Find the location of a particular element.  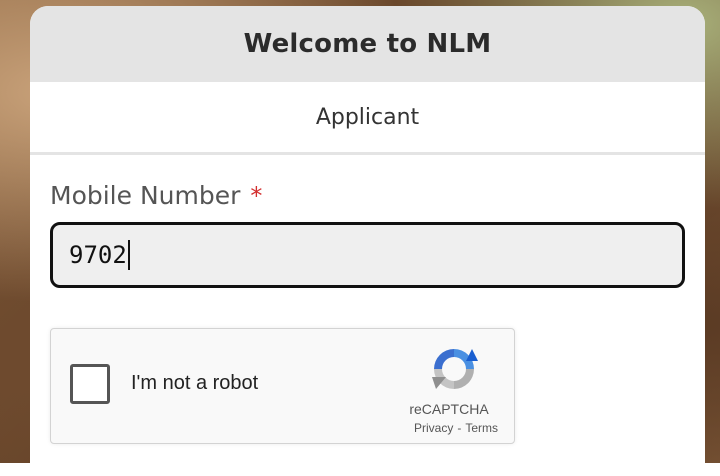

text-caret is located at coordinates (128, 255).